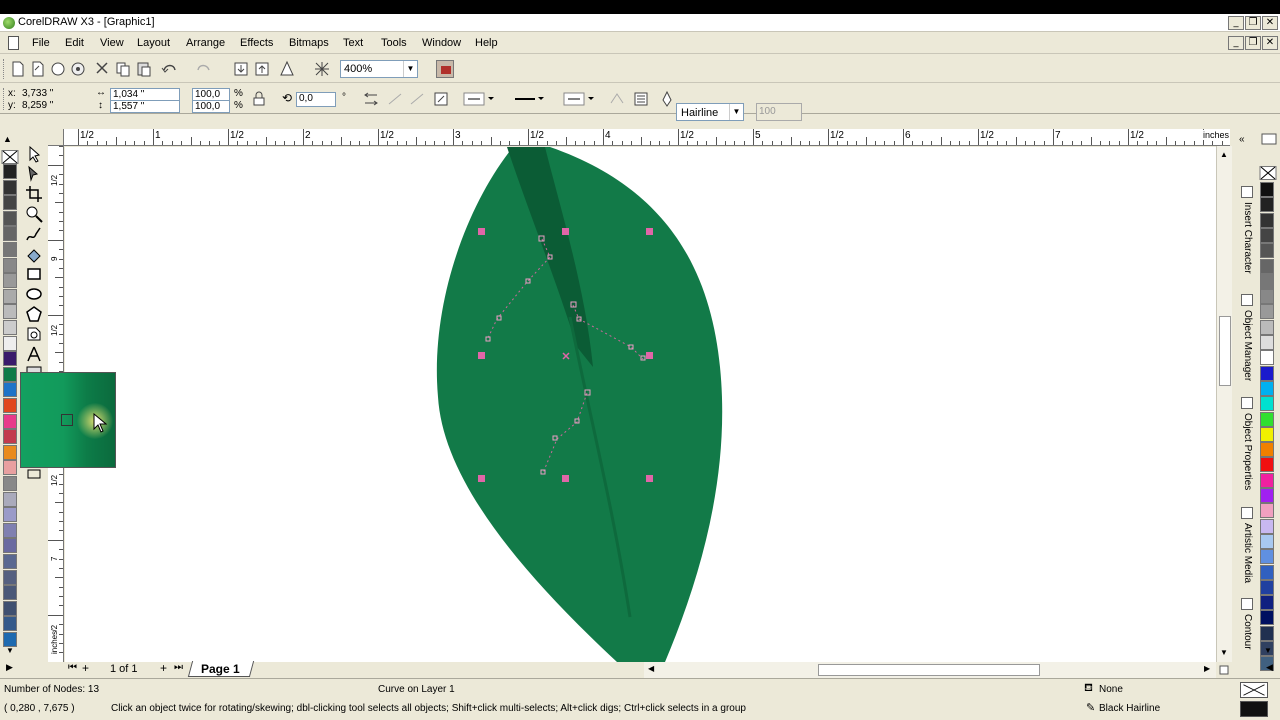 The image size is (1280, 720). I want to click on docker-tab-artistic-media: Artistic Media, so click(1244, 545).